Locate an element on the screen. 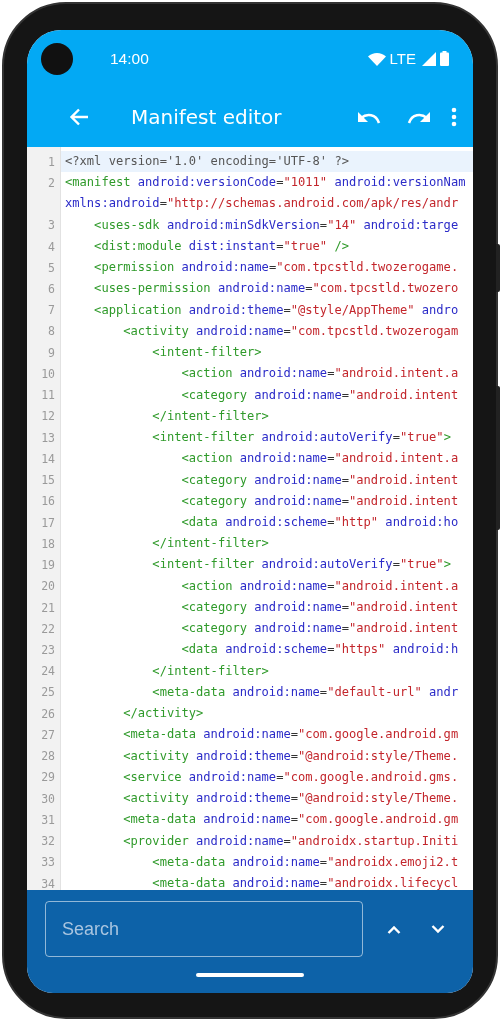  back-arrow-icon is located at coordinates (79, 117).